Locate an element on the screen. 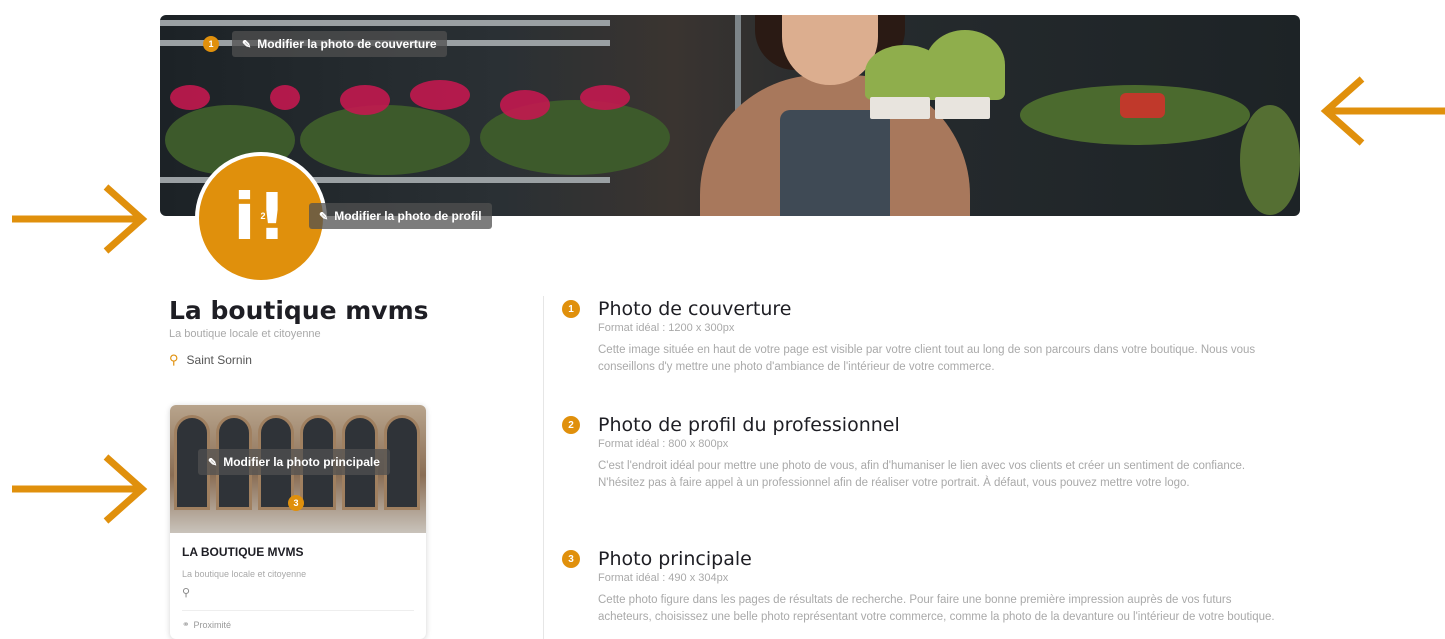  card-divider is located at coordinates (298, 610).